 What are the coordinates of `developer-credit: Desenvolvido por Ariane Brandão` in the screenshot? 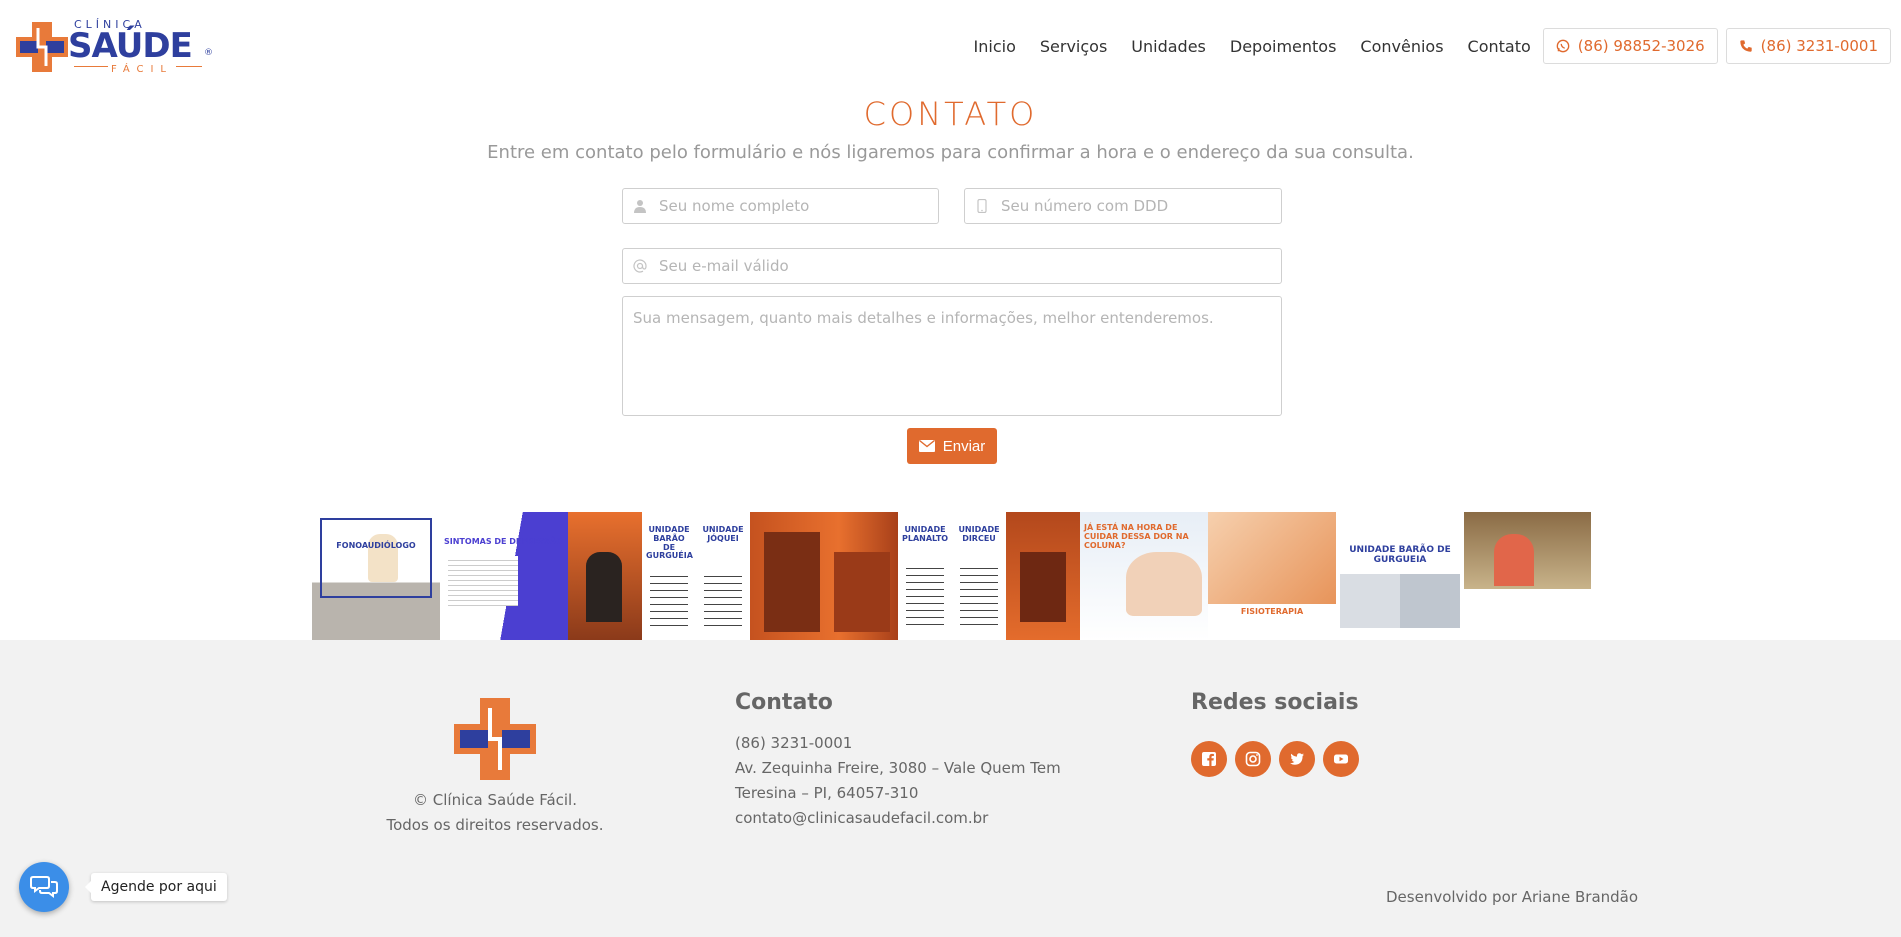 It's located at (1512, 897).